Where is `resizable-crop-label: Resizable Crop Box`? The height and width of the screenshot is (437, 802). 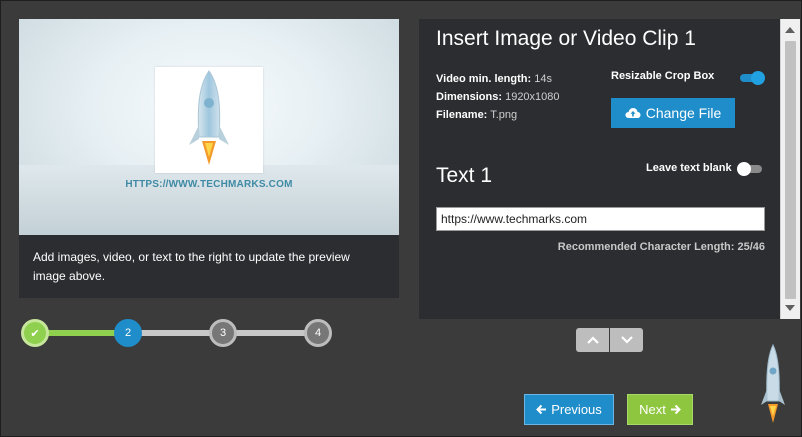
resizable-crop-label: Resizable Crop Box is located at coordinates (663, 76).